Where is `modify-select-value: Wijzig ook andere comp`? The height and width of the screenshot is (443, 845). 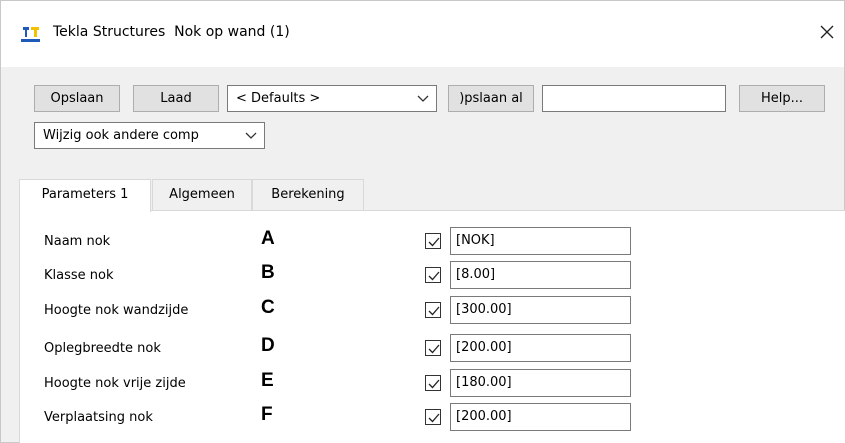 modify-select-value: Wijzig ook andere comp is located at coordinates (121, 135).